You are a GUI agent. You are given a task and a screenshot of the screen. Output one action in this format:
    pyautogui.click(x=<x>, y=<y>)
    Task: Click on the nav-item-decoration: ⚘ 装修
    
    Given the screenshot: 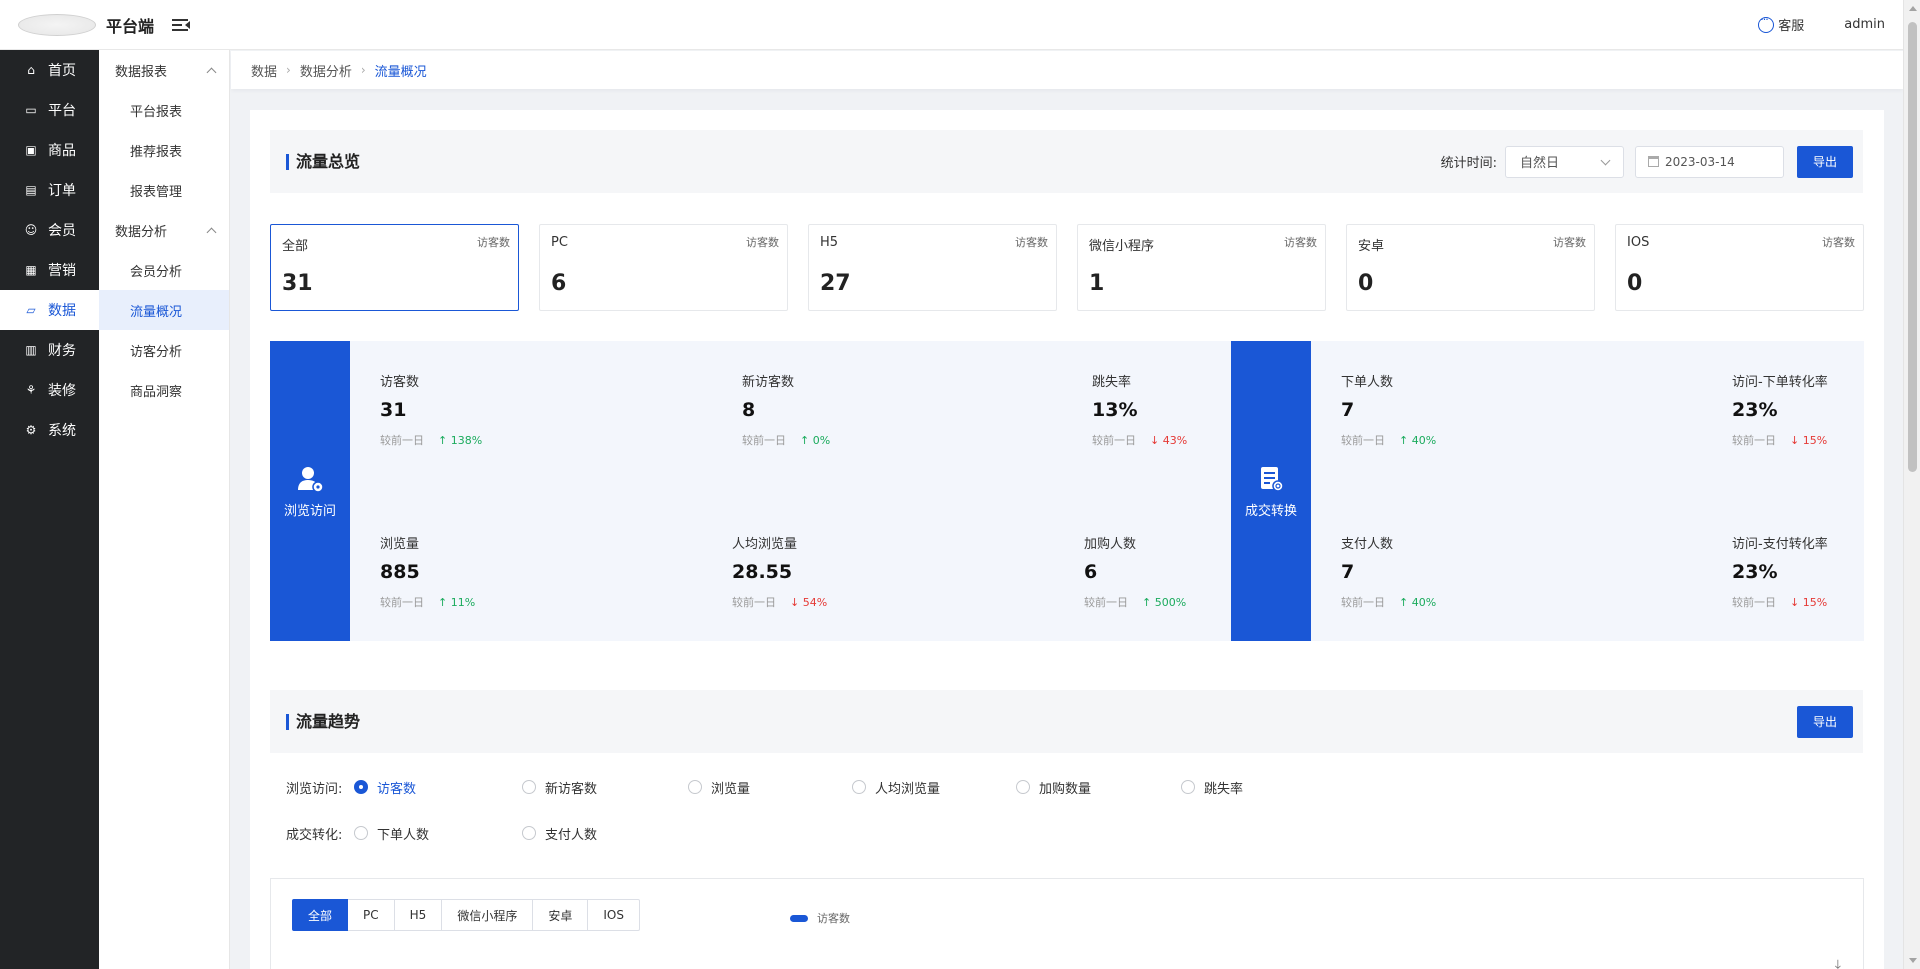 What is the action you would take?
    pyautogui.click(x=49, y=390)
    